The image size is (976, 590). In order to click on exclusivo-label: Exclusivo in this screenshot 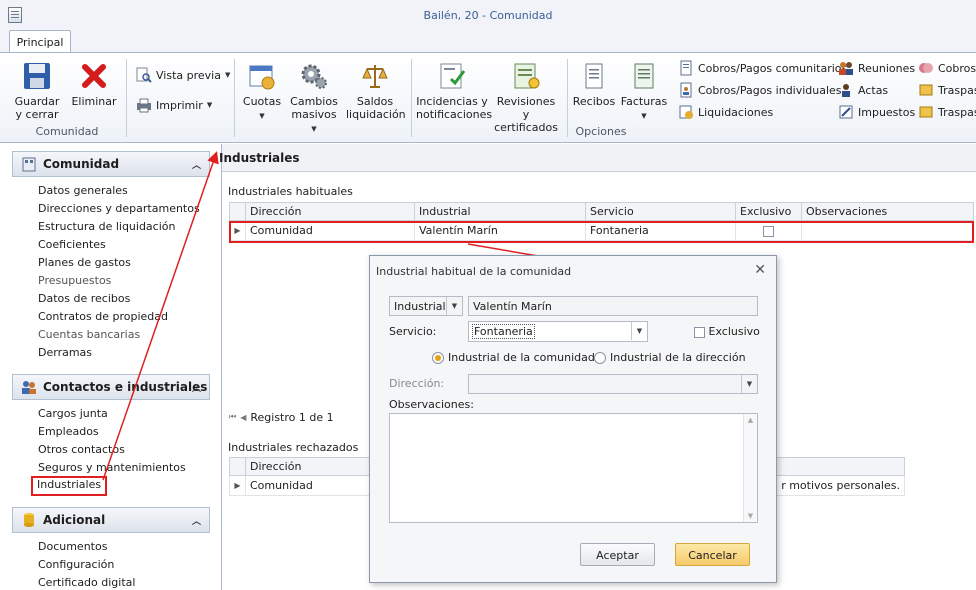, I will do `click(734, 331)`.